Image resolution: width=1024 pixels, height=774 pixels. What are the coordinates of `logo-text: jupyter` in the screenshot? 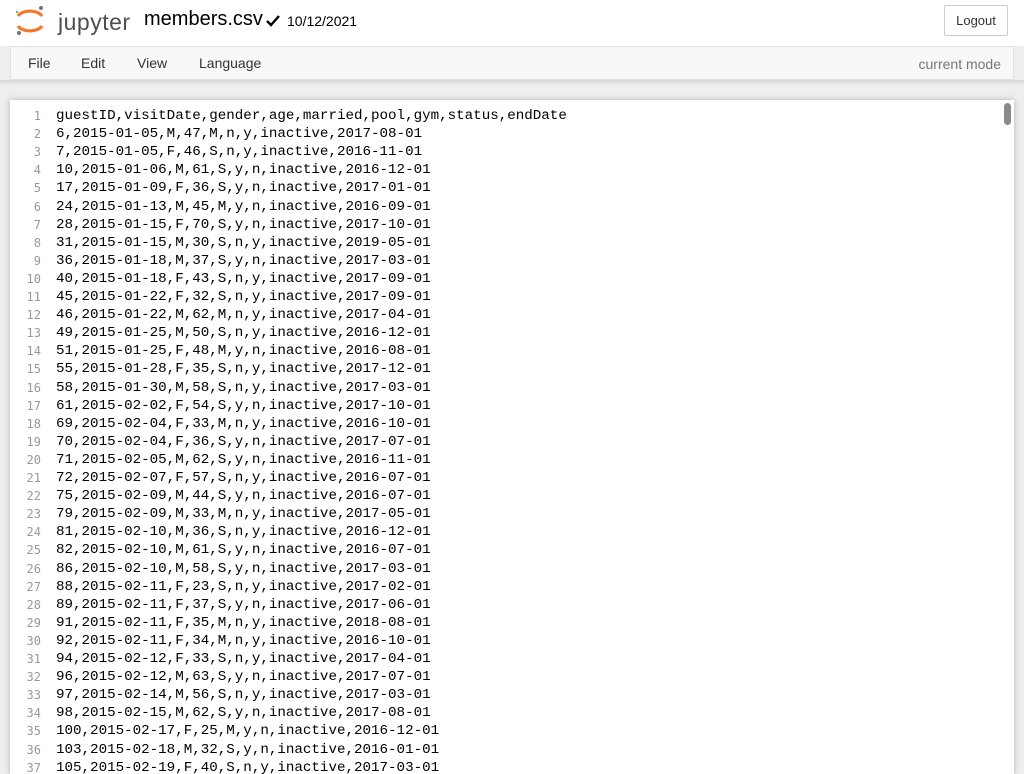 It's located at (94, 22).